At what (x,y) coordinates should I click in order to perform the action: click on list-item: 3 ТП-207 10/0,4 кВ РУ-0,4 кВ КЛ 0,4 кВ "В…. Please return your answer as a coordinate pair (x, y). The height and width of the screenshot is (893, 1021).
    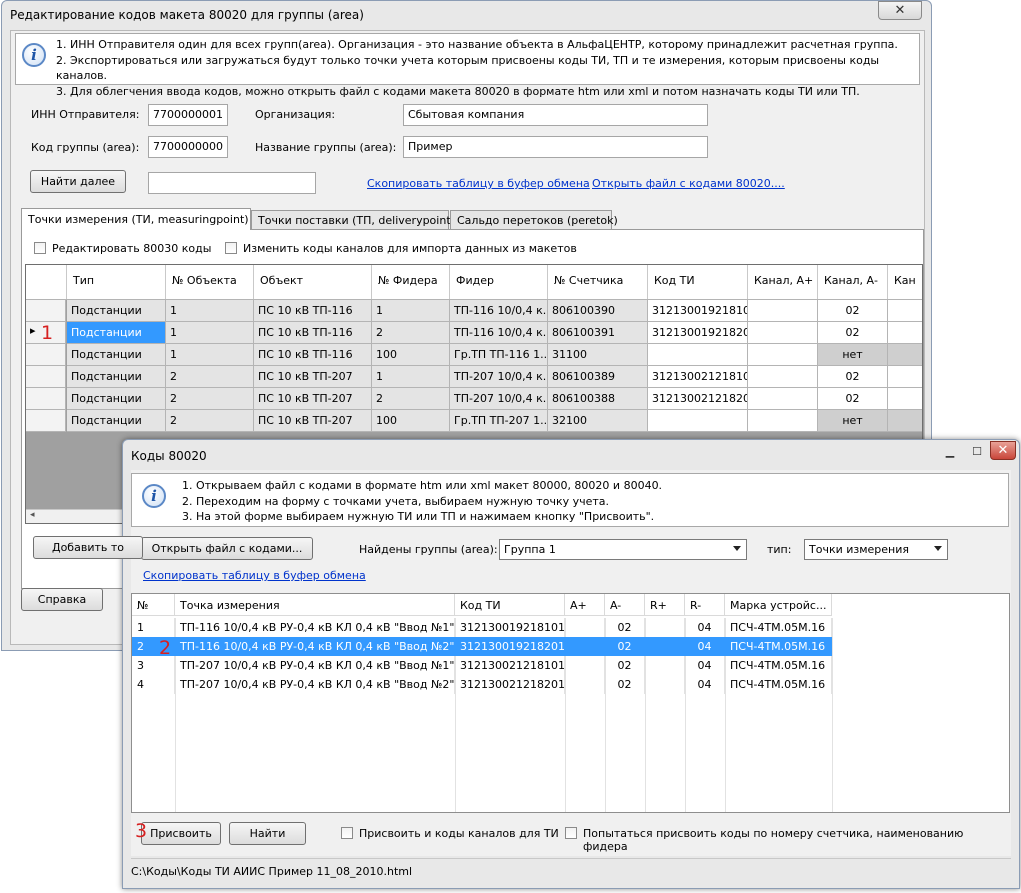
    Looking at the image, I should click on (570, 665).